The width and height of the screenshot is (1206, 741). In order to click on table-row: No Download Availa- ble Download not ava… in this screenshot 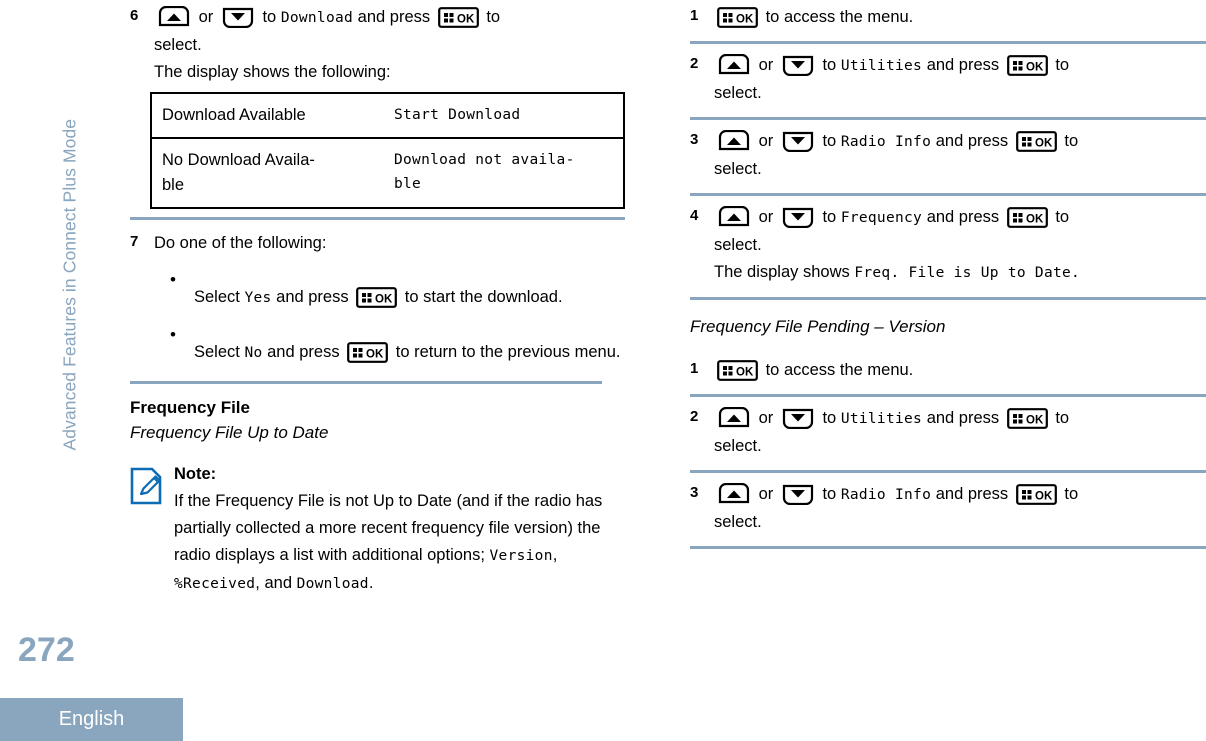, I will do `click(387, 172)`.